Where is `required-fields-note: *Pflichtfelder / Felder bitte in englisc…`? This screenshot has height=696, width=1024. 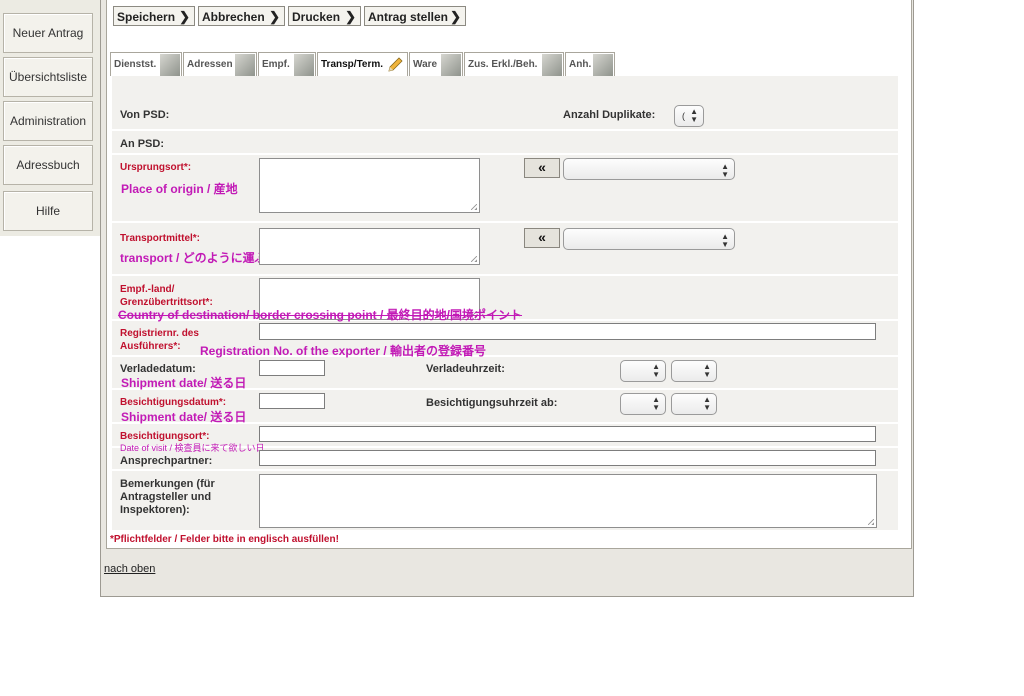 required-fields-note: *Pflichtfelder / Felder bitte in englisc… is located at coordinates (224, 539).